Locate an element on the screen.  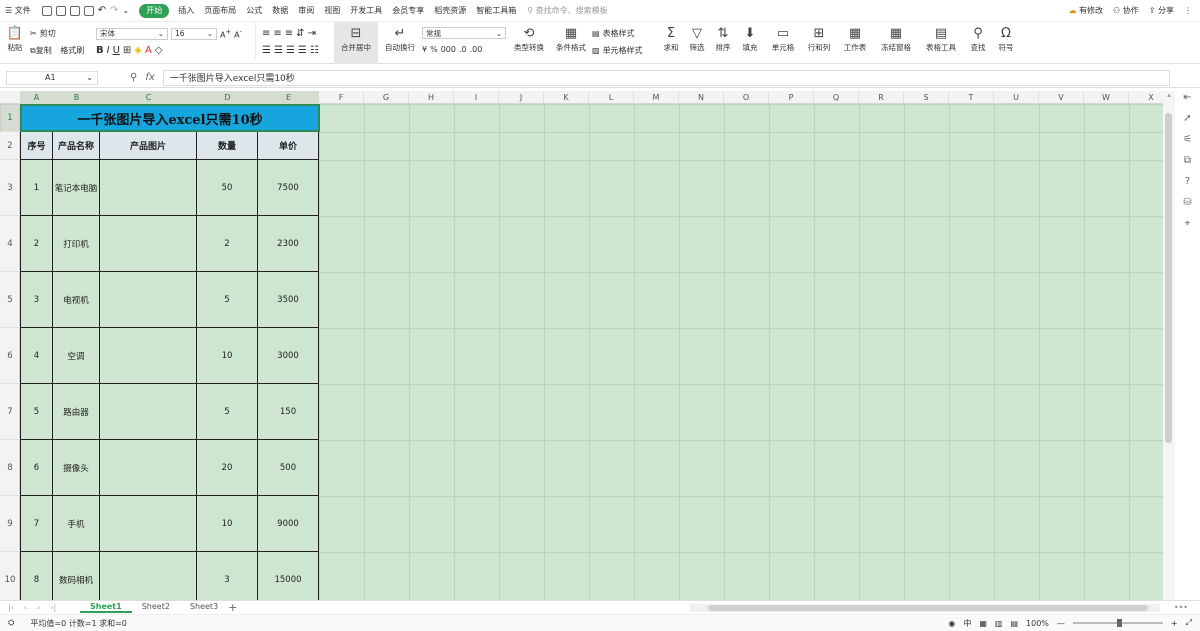
row-col-button: ⊞ 行和列 is located at coordinates (819, 43).